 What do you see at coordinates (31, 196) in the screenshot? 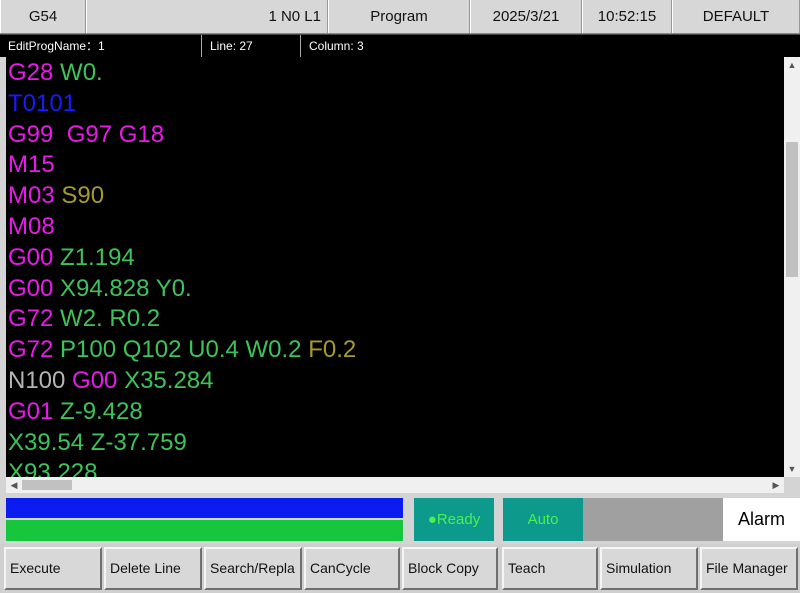
I see `code-token: M03` at bounding box center [31, 196].